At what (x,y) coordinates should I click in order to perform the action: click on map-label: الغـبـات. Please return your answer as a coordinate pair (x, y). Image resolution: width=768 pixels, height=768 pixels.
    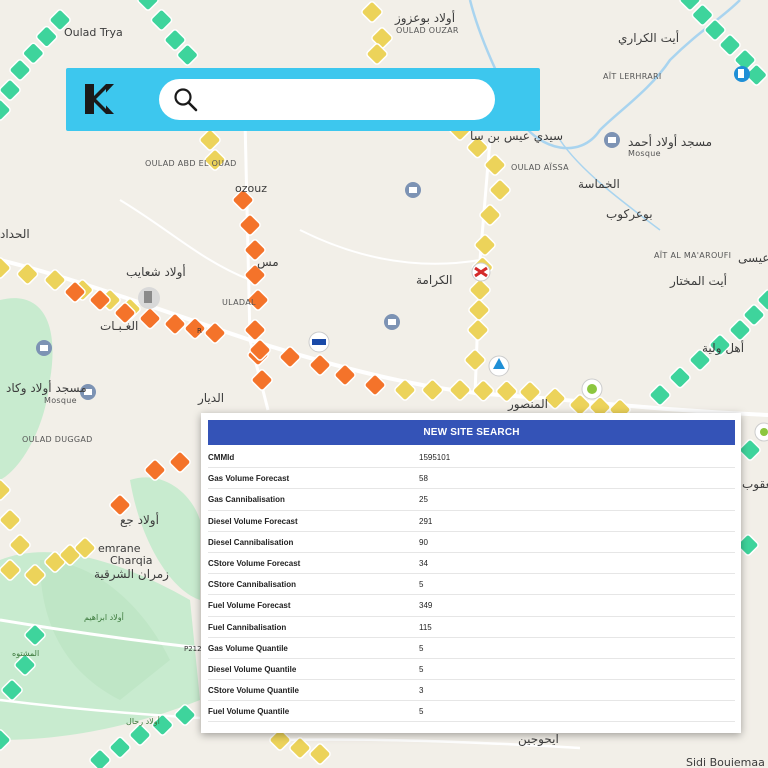
    Looking at the image, I should click on (119, 326).